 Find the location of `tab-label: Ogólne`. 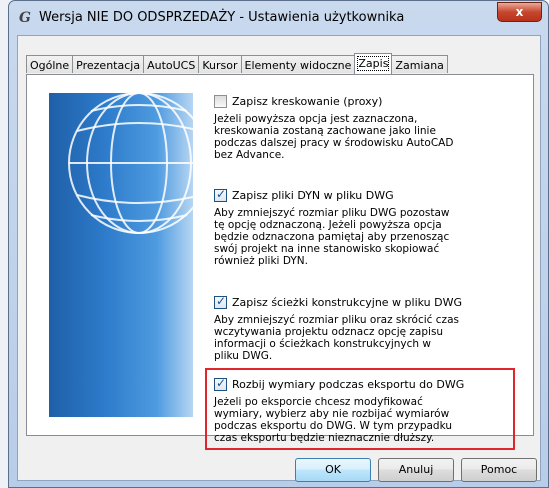

tab-label: Ogólne is located at coordinates (50, 65).